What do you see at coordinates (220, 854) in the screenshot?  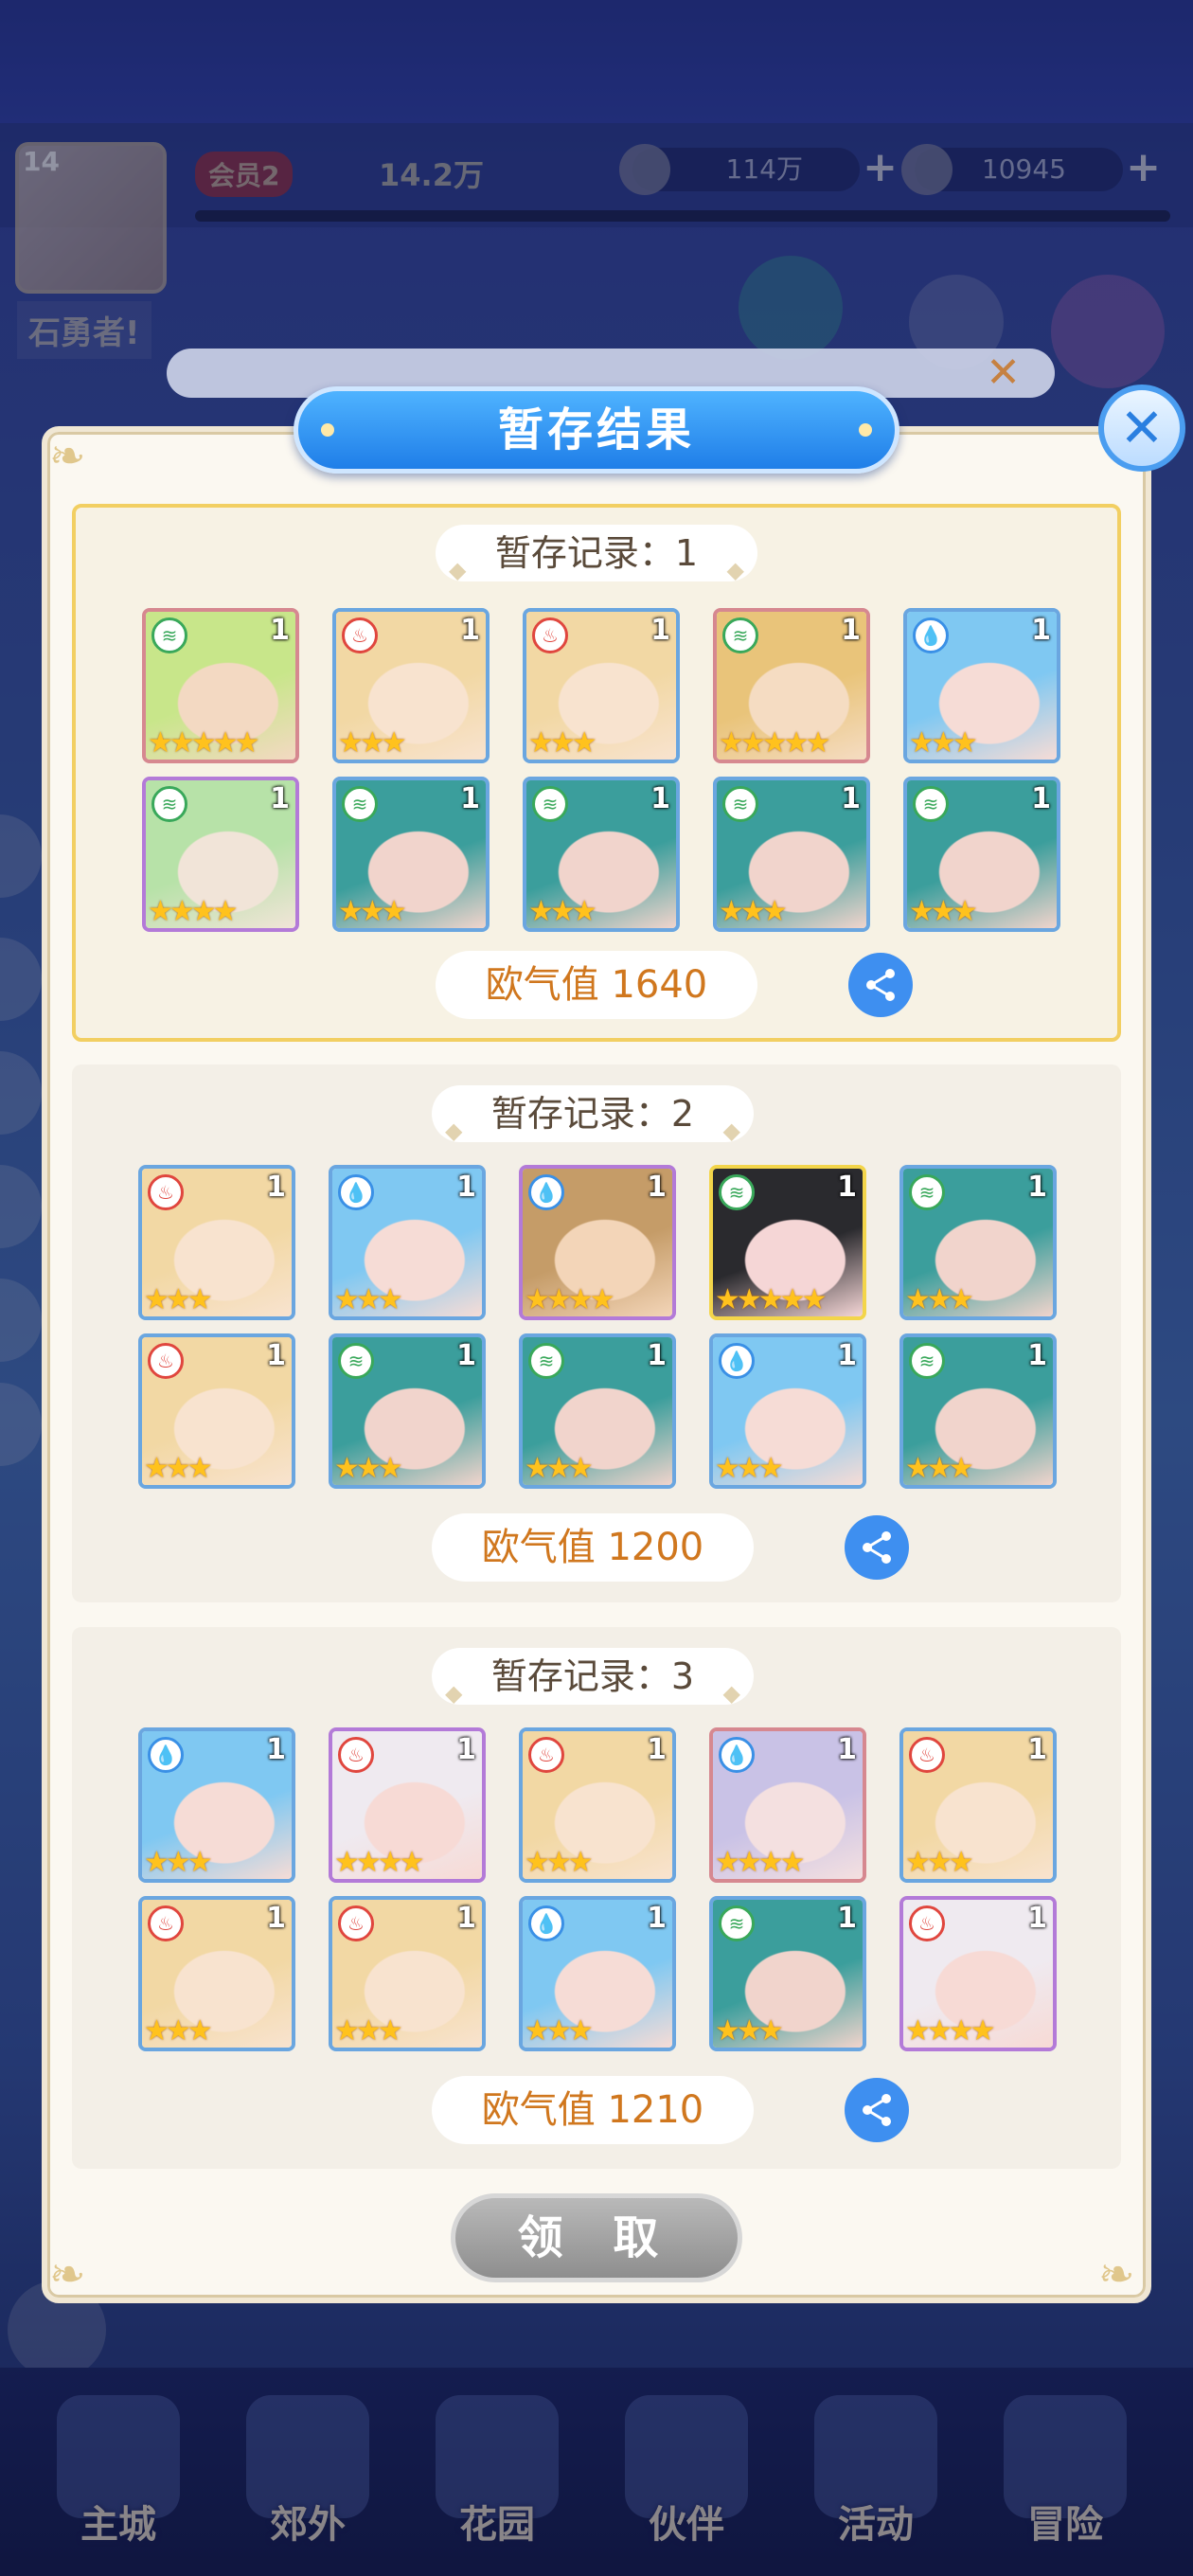 I see `hero-card: ≋ 1 ★★★★` at bounding box center [220, 854].